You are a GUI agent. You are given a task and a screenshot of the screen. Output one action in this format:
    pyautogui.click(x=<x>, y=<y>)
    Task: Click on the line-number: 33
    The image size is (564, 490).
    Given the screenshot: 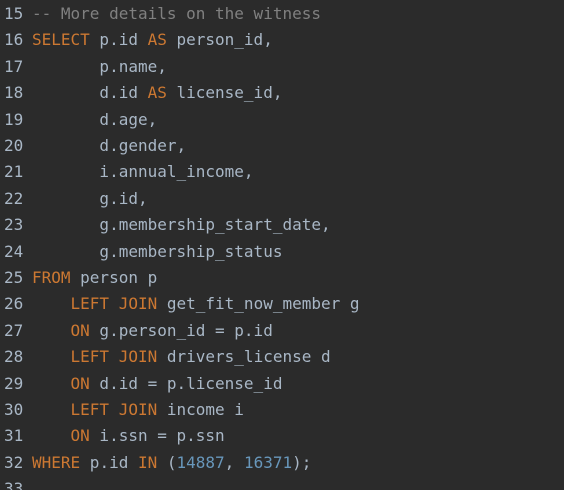 What is the action you would take?
    pyautogui.click(x=14, y=484)
    